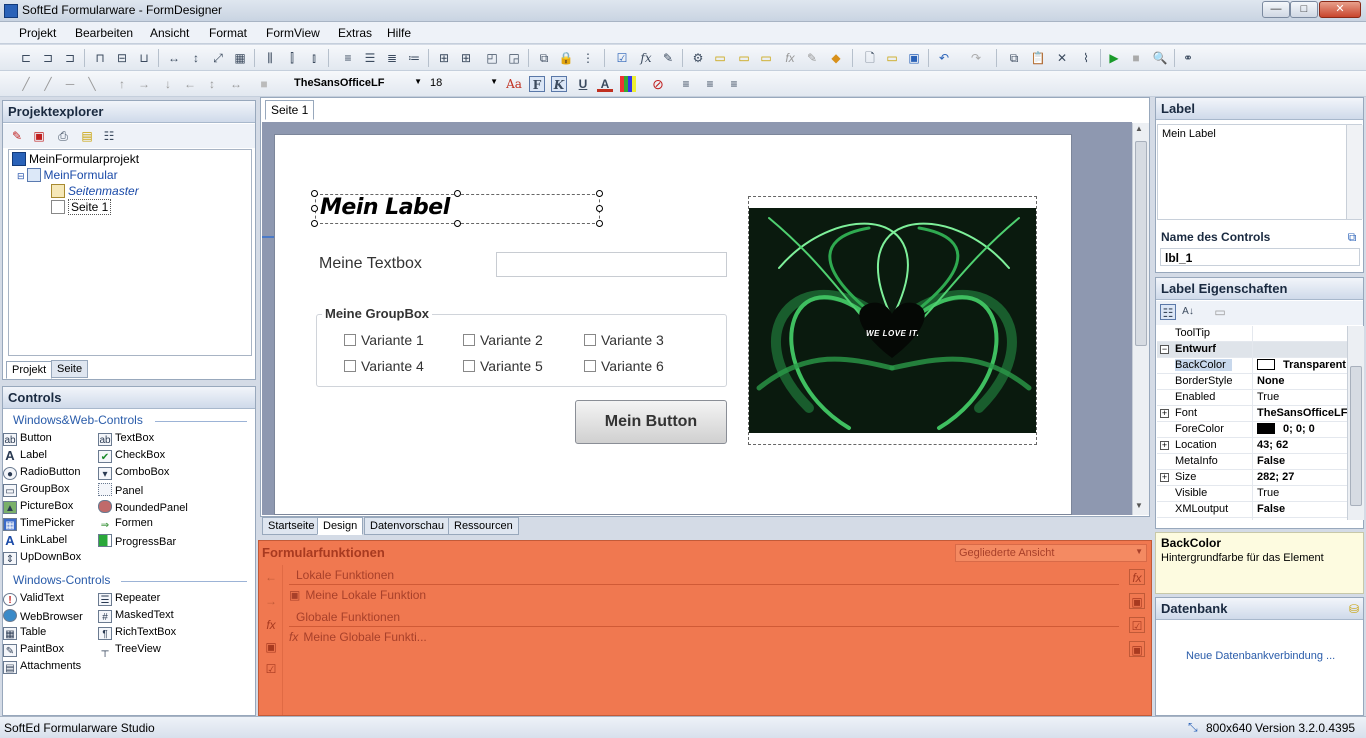 This screenshot has width=1366, height=738. Describe the element at coordinates (43, 616) in the screenshot. I see `control-webbrowser: WebBrowser` at that location.